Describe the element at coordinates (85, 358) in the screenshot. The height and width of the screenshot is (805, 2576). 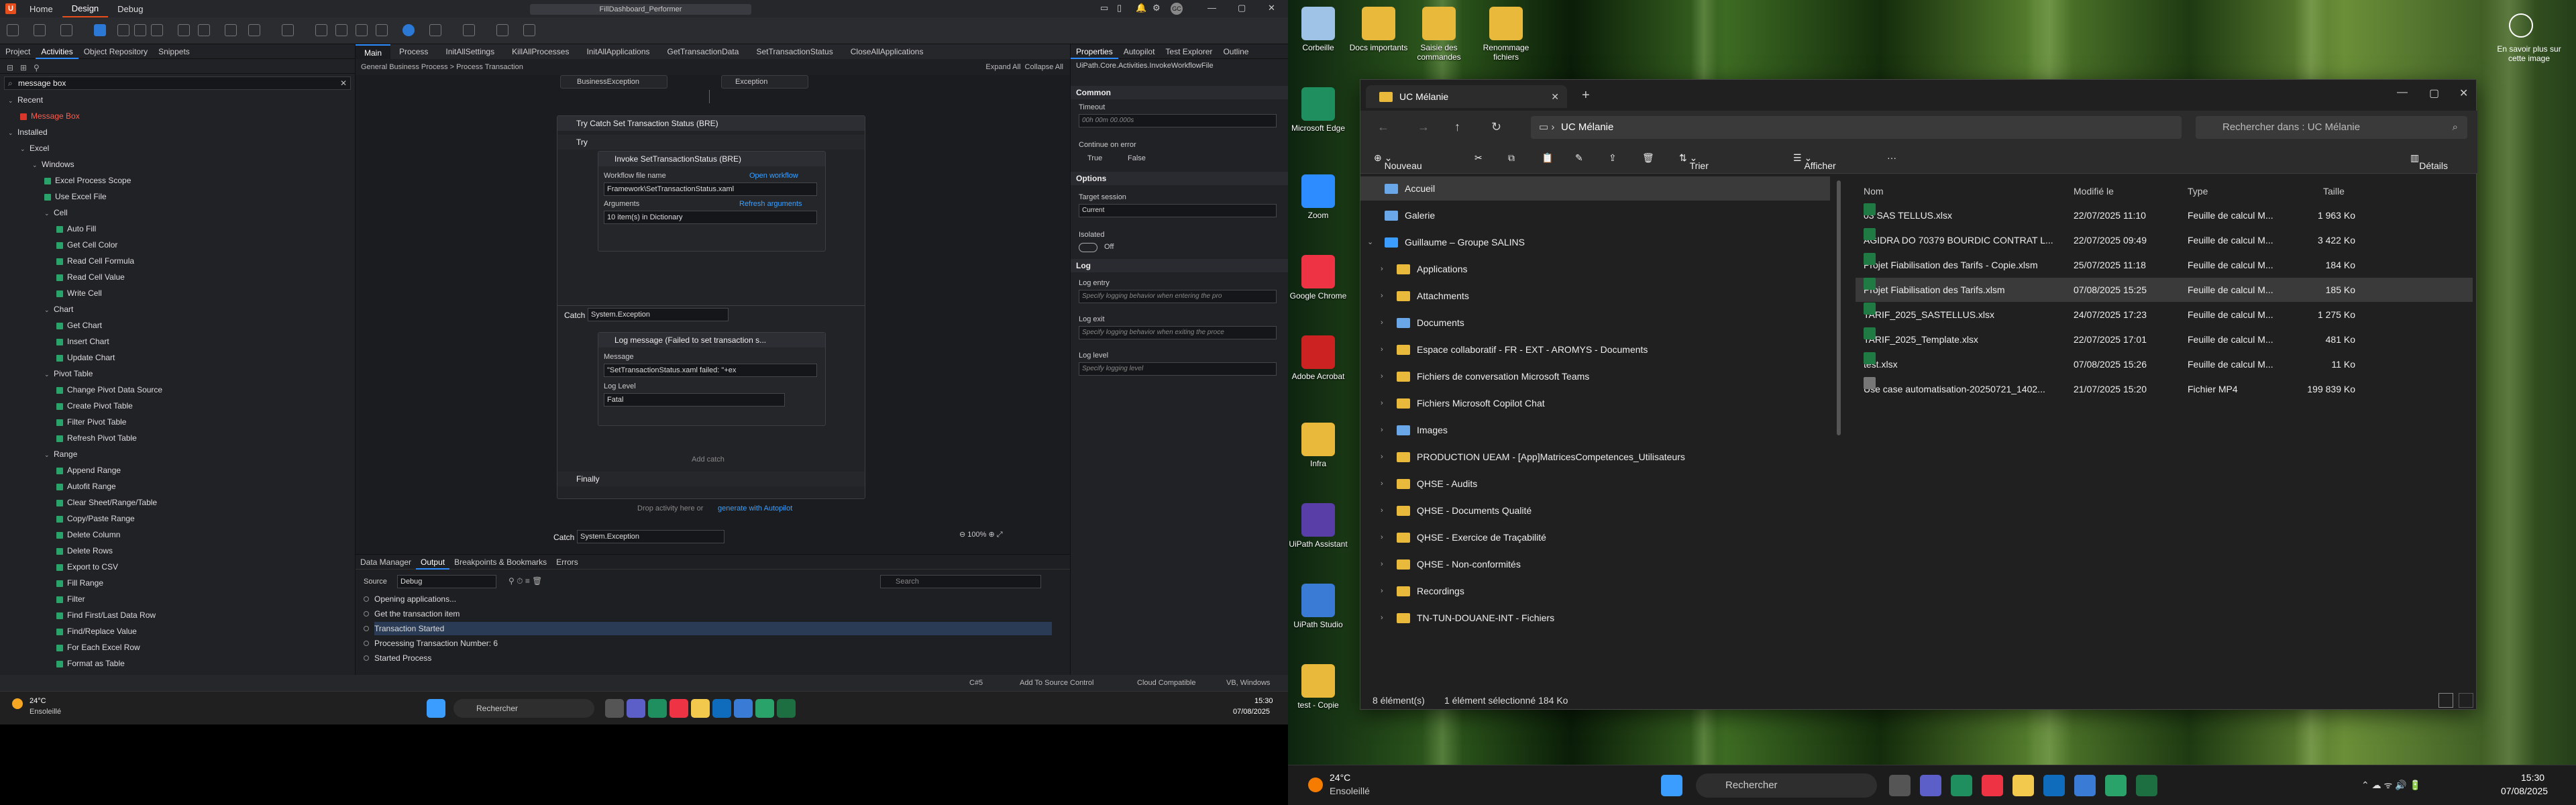
I see `tree-item: Update Chart` at that location.